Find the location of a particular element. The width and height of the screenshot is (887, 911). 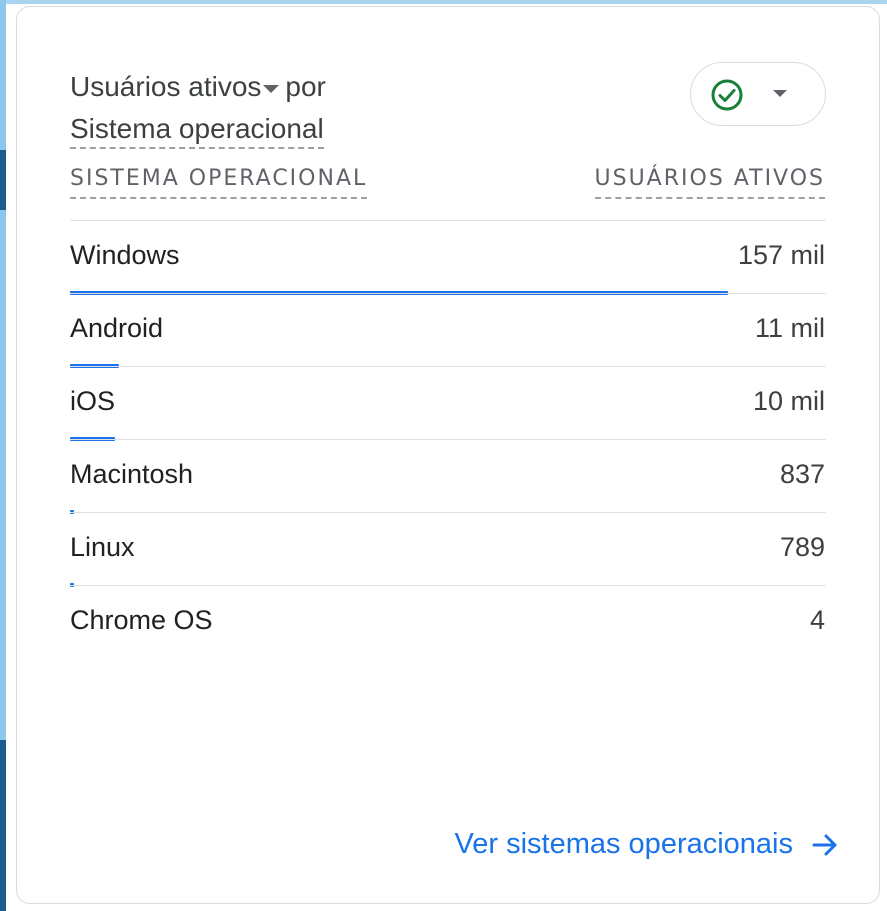

dimension-label: Sistema operacional is located at coordinates (197, 130).